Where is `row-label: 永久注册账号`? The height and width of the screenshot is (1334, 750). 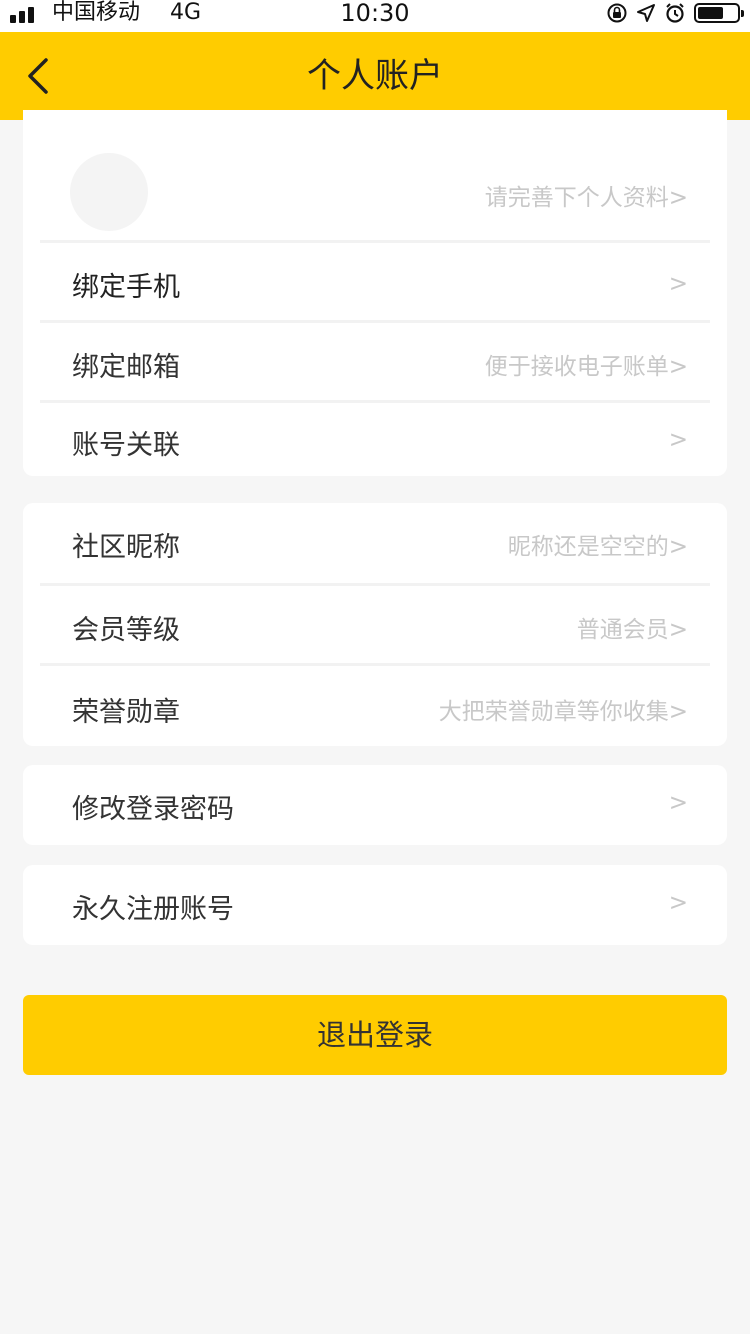
row-label: 永久注册账号 is located at coordinates (153, 909).